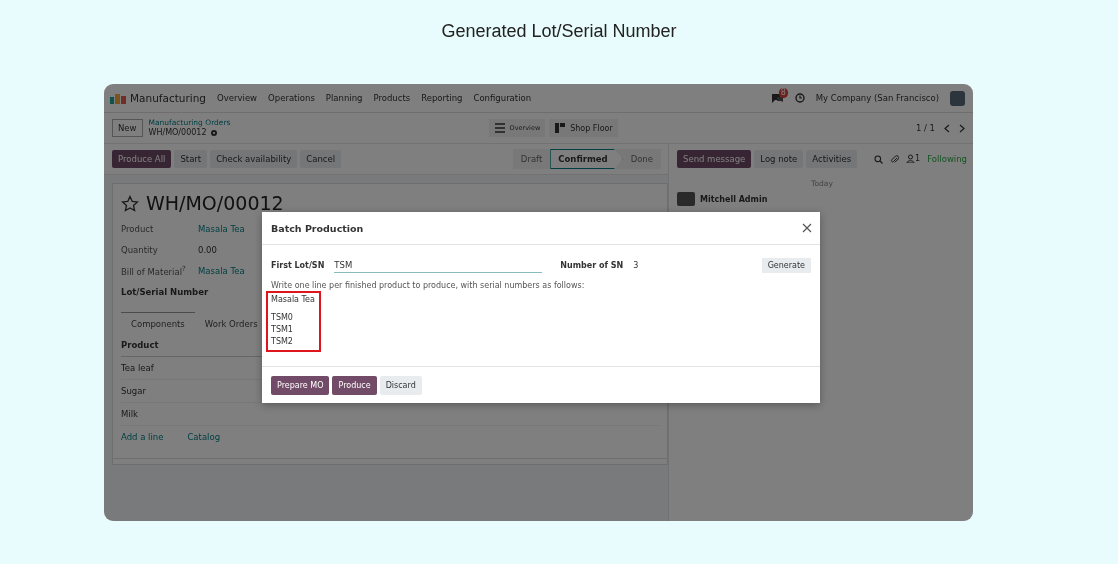 The image size is (1118, 564). I want to click on serial-line: TSM2, so click(282, 342).